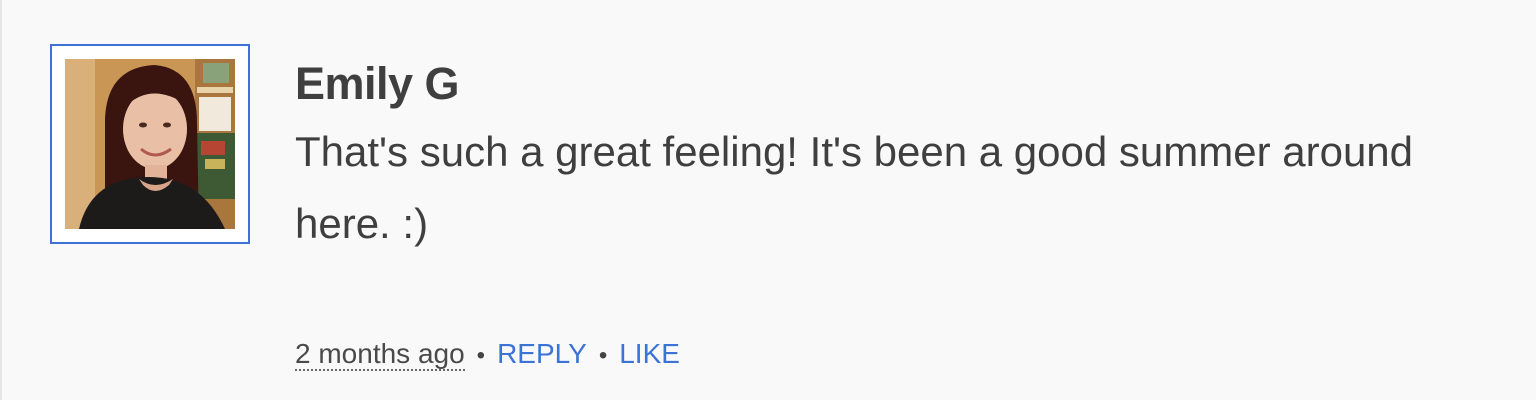 This screenshot has height=400, width=1536. I want to click on timestamp-link: 2 months ago, so click(380, 354).